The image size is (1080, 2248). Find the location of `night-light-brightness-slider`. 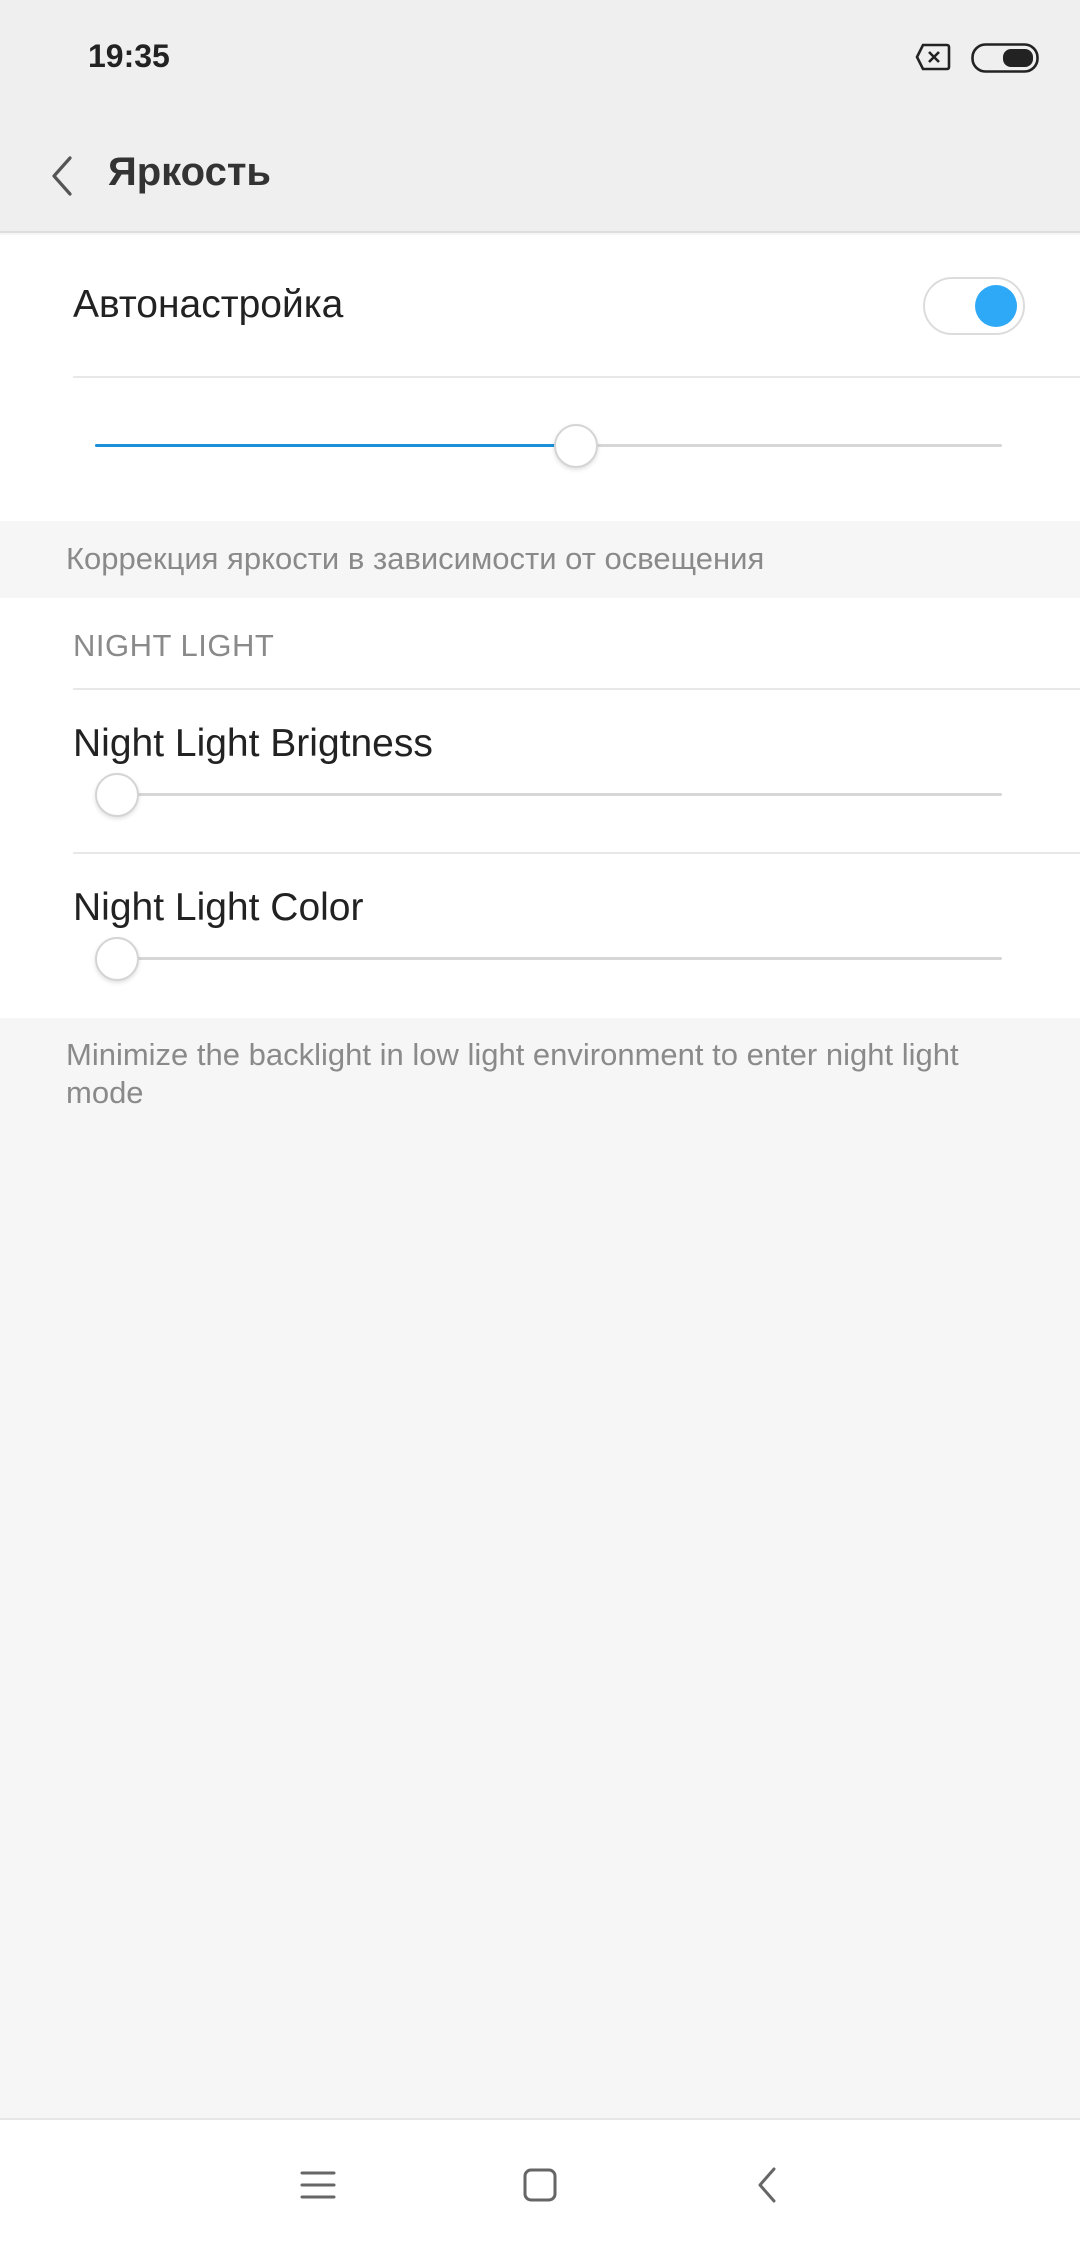

night-light-brightness-slider is located at coordinates (548, 795).